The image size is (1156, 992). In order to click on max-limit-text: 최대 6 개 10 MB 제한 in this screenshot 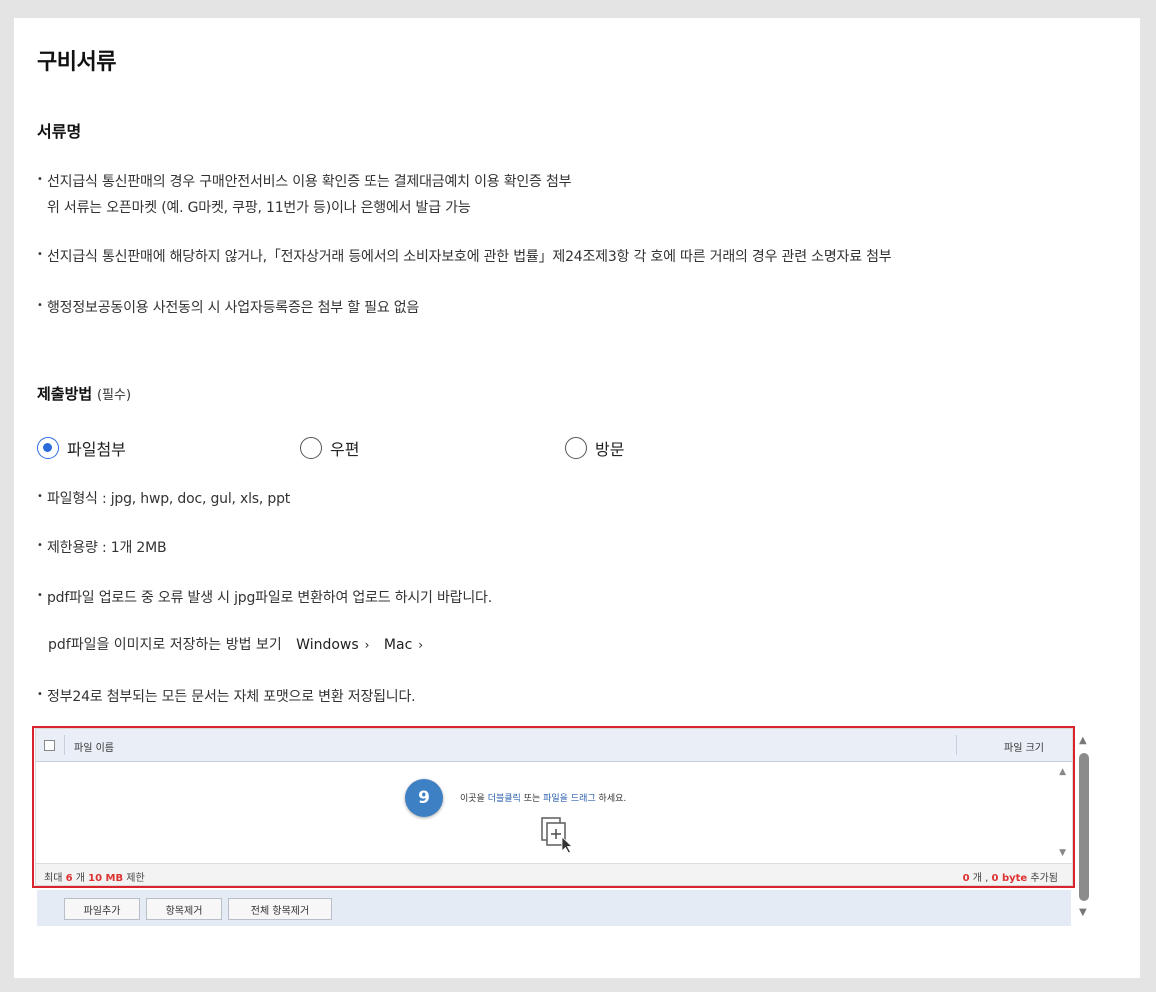, I will do `click(94, 876)`.